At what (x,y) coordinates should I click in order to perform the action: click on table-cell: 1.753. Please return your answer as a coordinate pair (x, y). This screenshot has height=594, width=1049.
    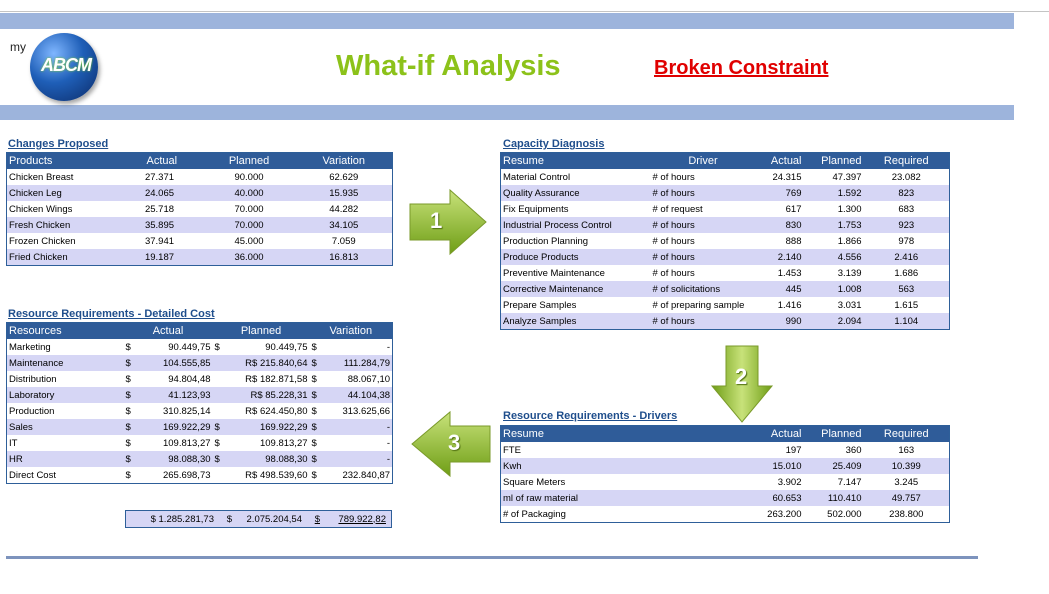
    Looking at the image, I should click on (833, 225).